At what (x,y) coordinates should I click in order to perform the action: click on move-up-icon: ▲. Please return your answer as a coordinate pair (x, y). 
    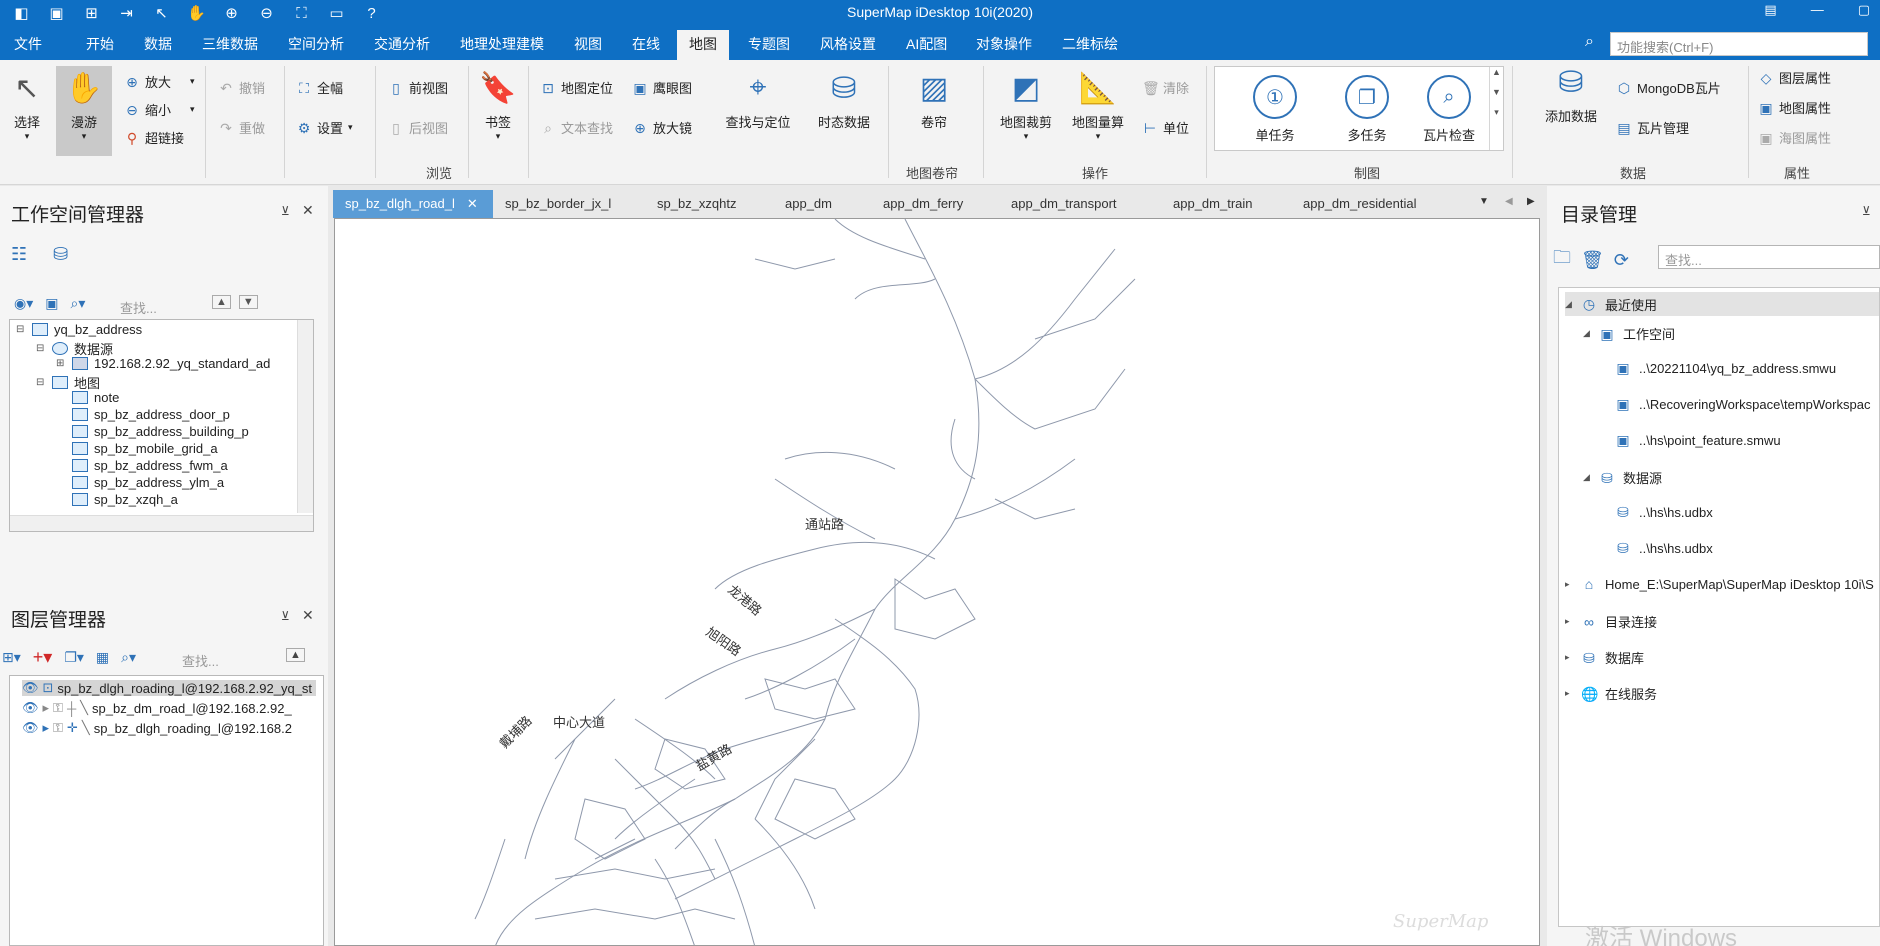
    Looking at the image, I should click on (221, 302).